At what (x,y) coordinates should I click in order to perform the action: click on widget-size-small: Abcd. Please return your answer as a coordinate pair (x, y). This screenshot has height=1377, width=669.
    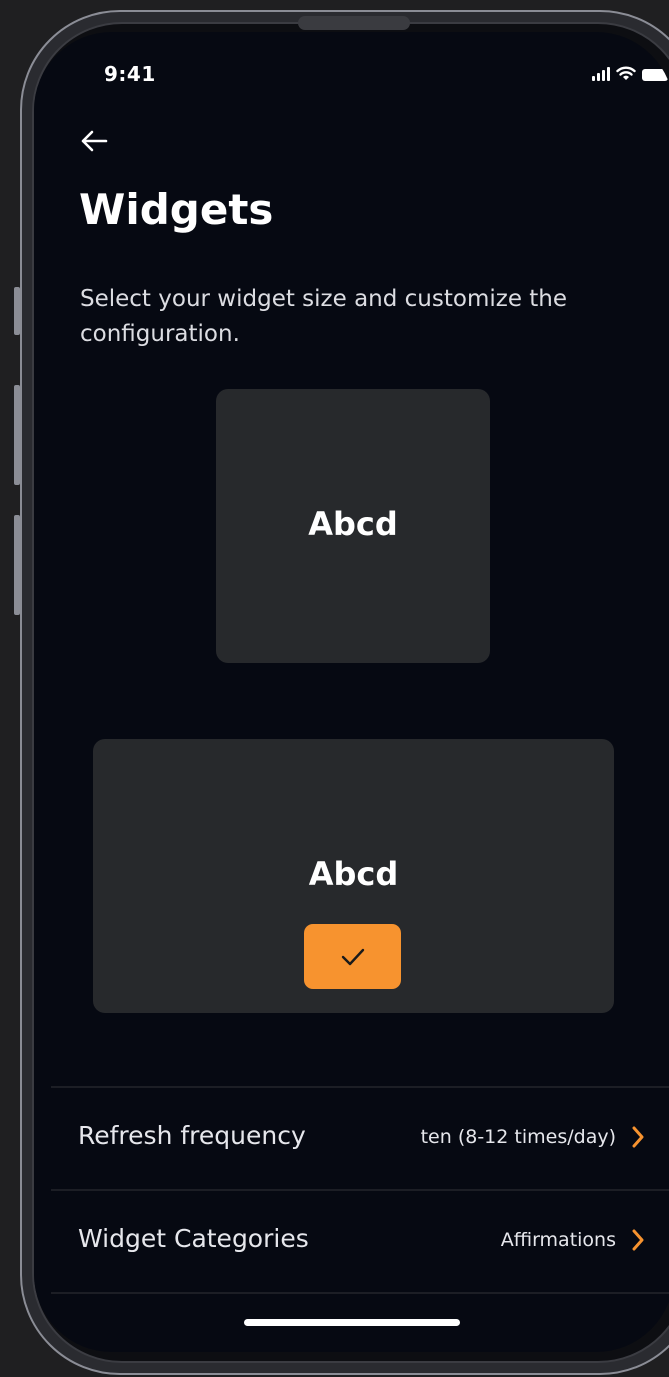
    Looking at the image, I should click on (353, 526).